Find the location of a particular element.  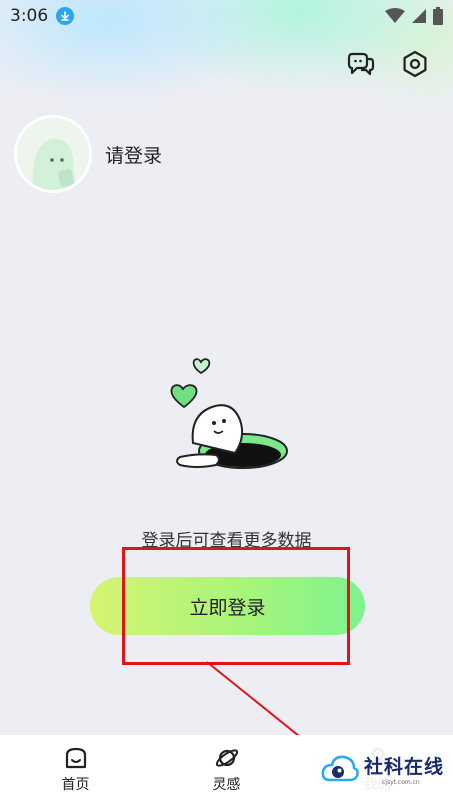

status-icons is located at coordinates (414, 16).